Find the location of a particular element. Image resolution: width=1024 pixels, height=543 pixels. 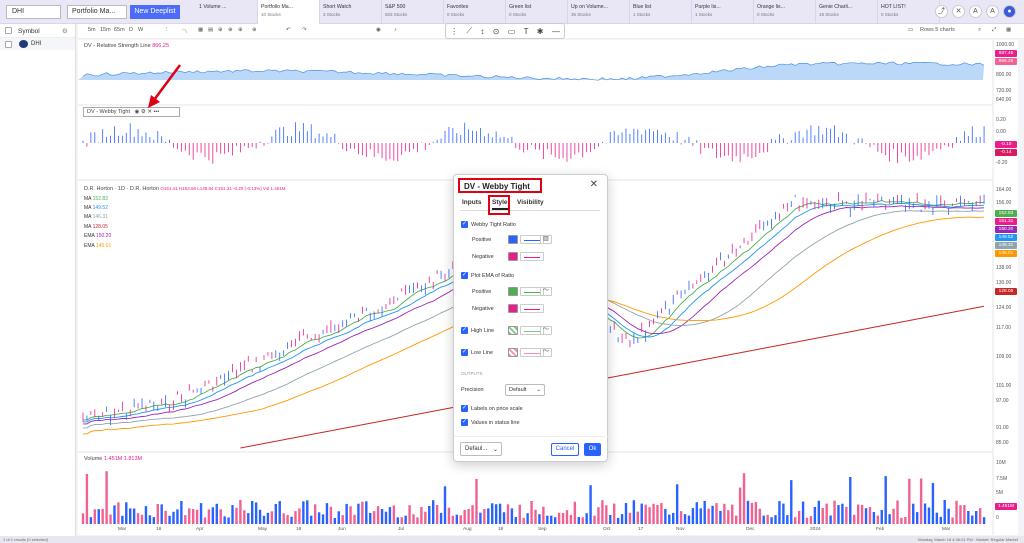

tab-genie-charlie: Genie Charli... 19 Stocks is located at coordinates (847, 12).